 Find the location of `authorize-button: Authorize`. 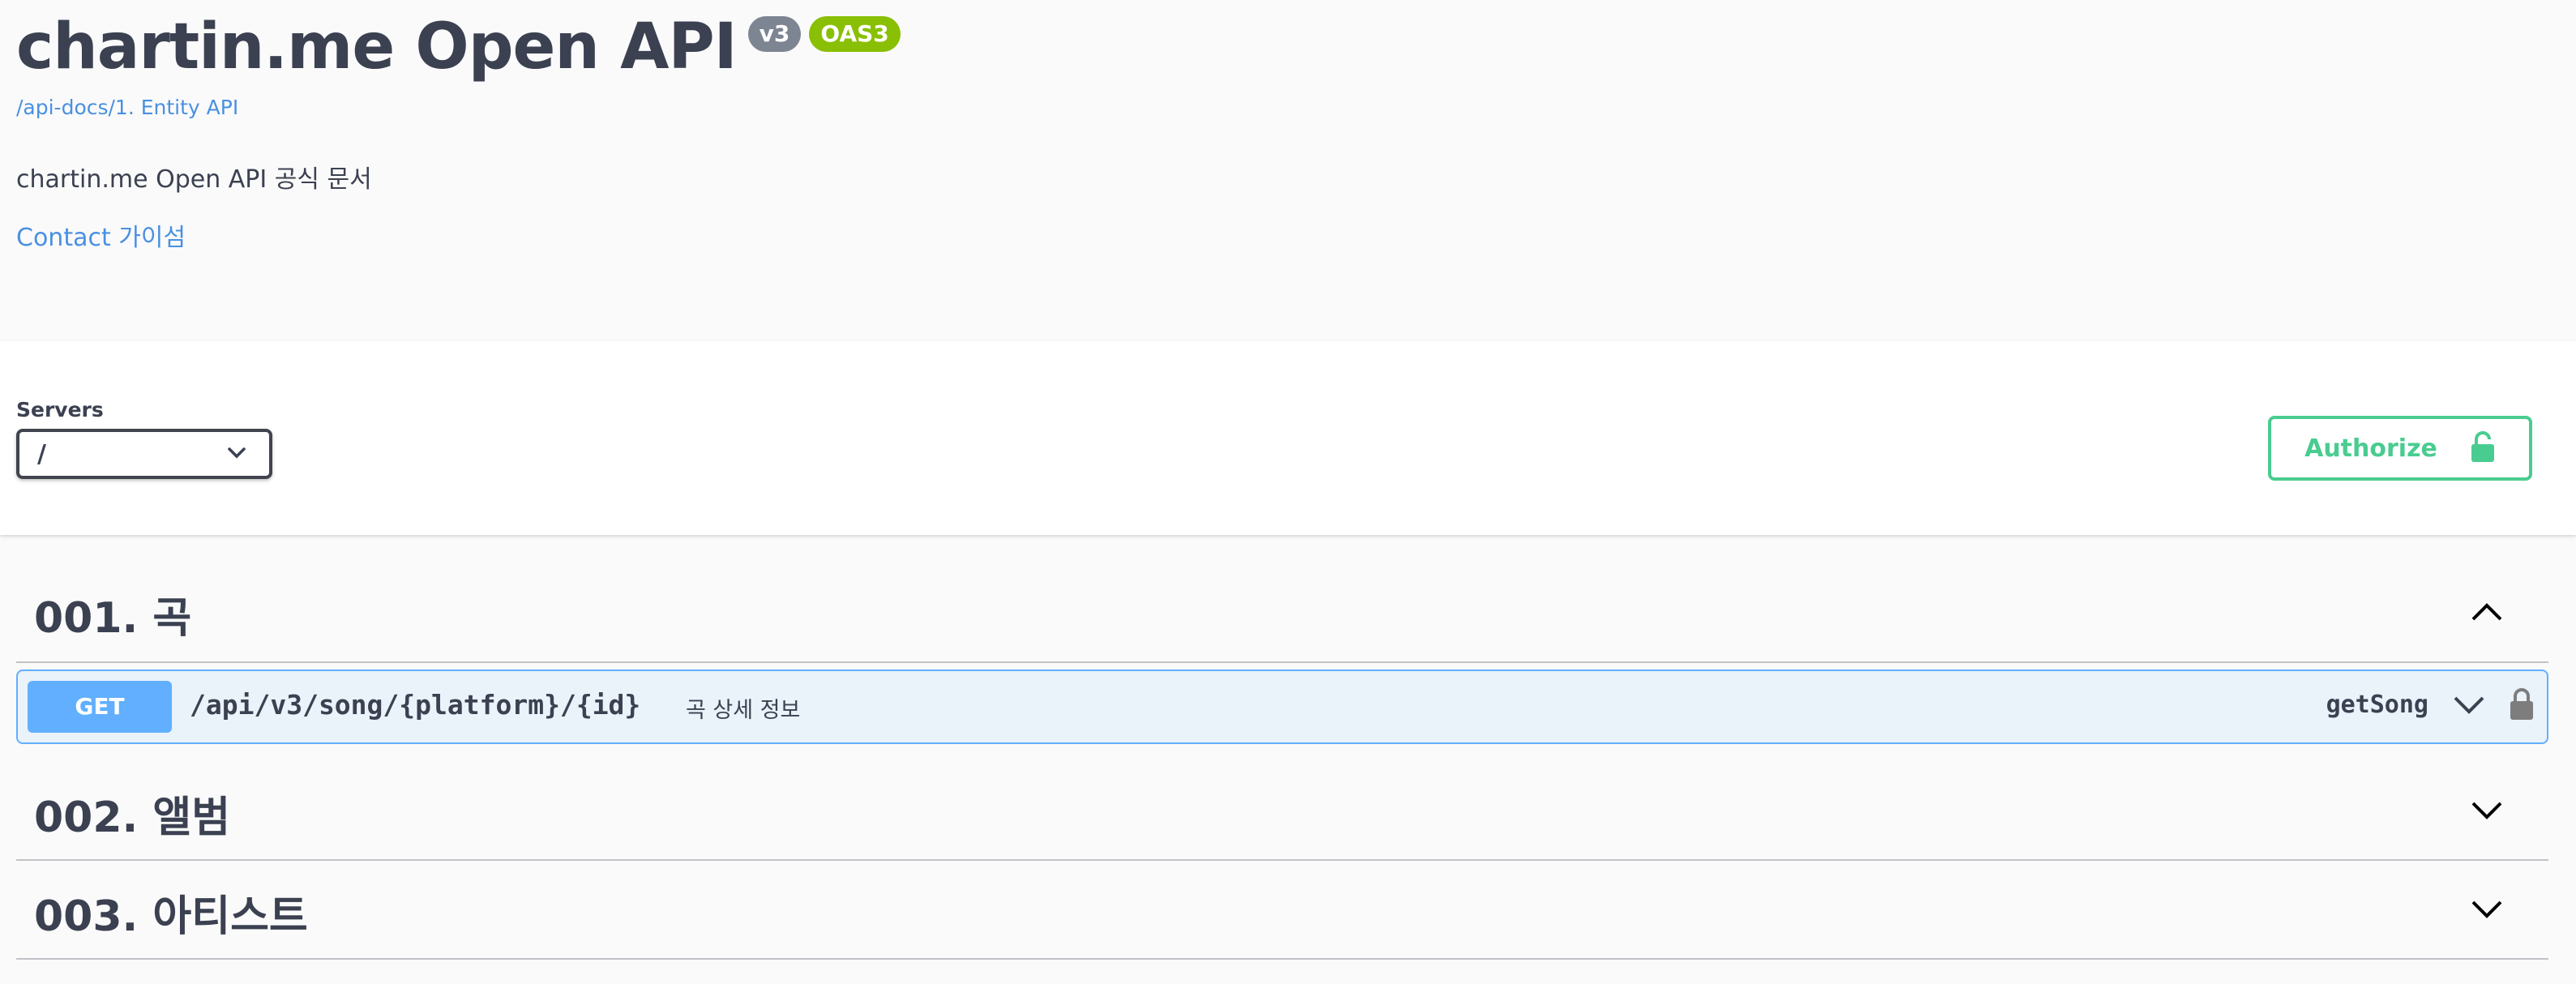

authorize-button: Authorize is located at coordinates (2400, 448).